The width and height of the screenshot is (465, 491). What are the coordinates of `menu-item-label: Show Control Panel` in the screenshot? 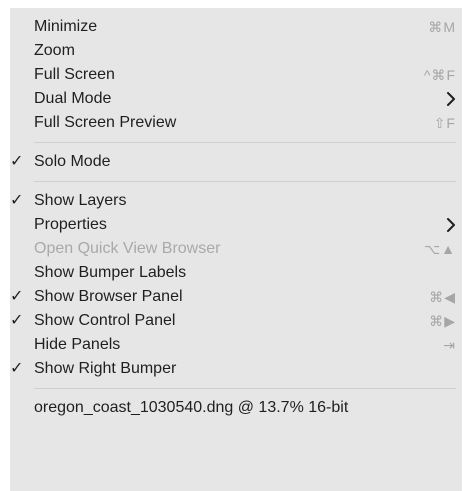 It's located at (105, 320).